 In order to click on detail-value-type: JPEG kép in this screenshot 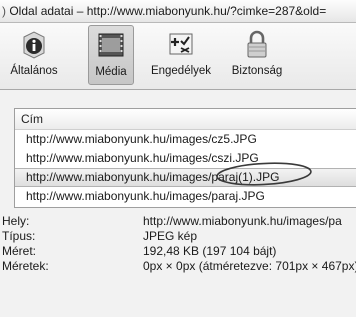, I will do `click(170, 236)`.